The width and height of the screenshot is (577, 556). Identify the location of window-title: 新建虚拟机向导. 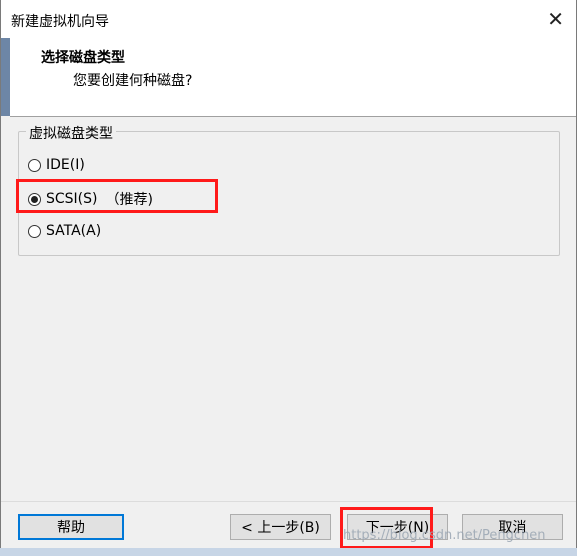
(60, 22).